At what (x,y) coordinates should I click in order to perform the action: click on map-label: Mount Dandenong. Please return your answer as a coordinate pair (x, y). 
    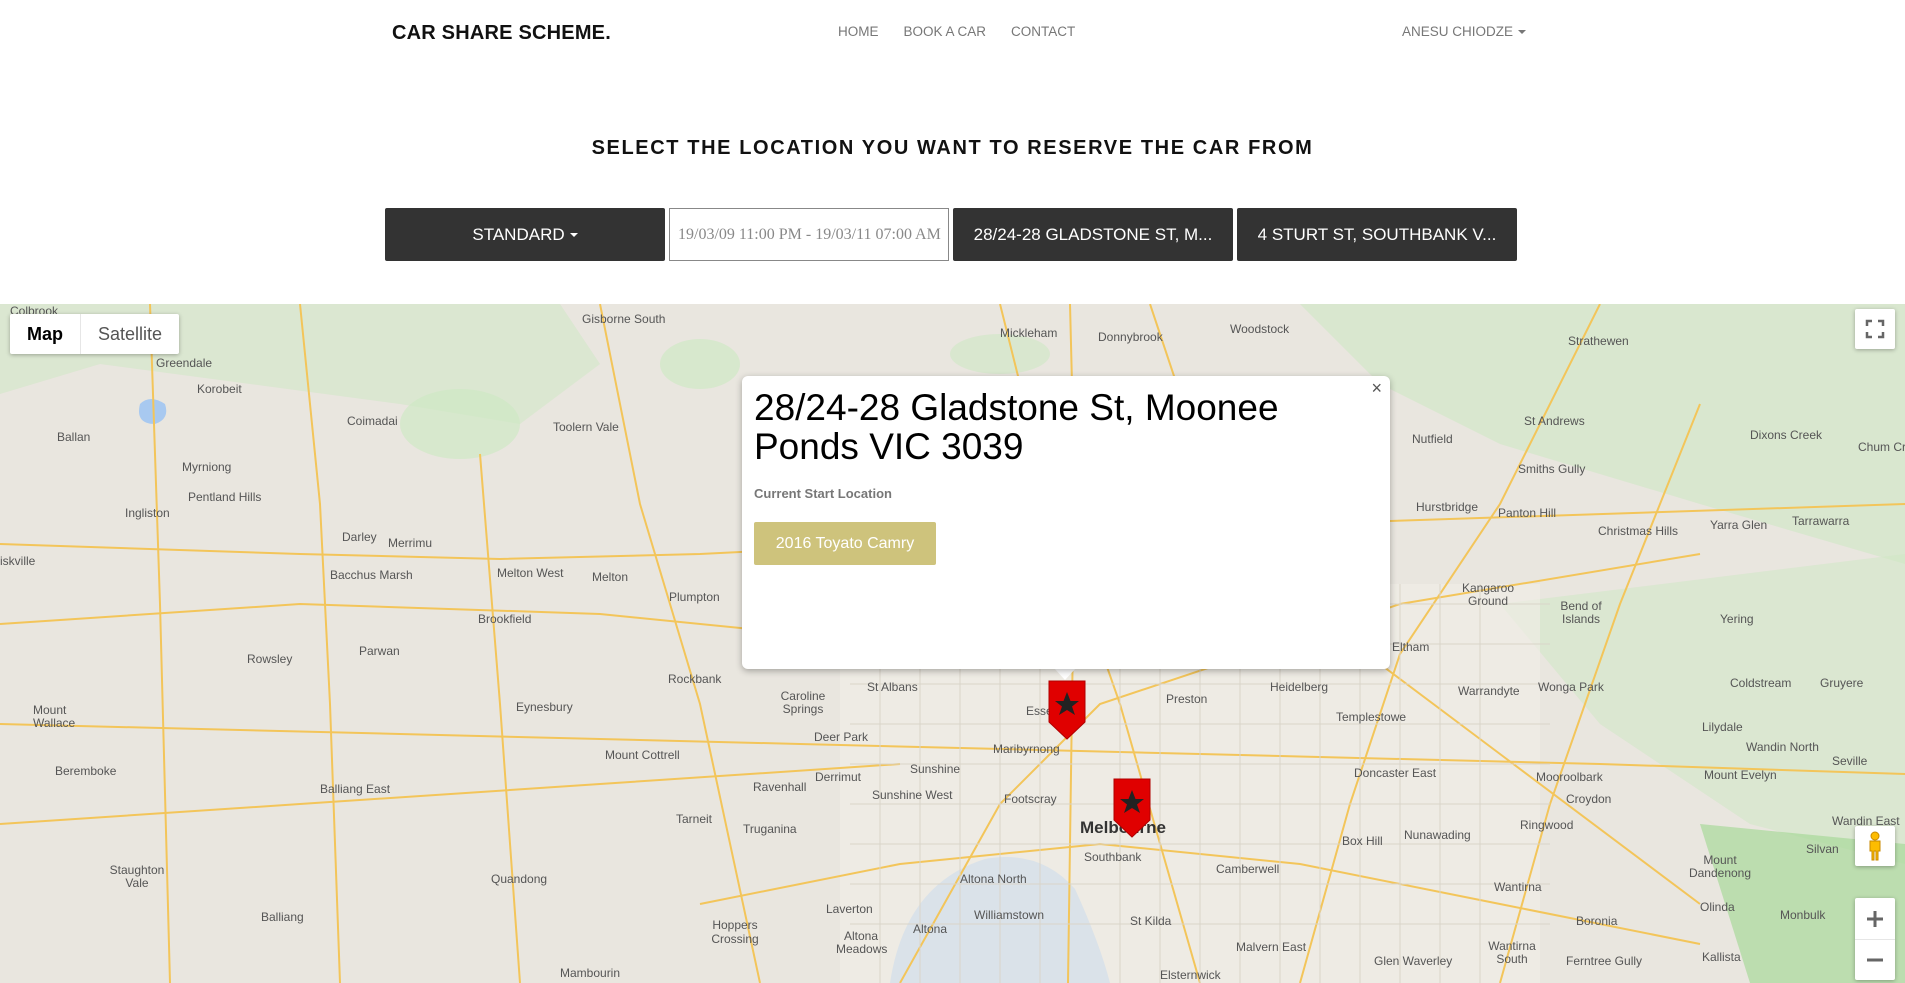
    Looking at the image, I should click on (1720, 866).